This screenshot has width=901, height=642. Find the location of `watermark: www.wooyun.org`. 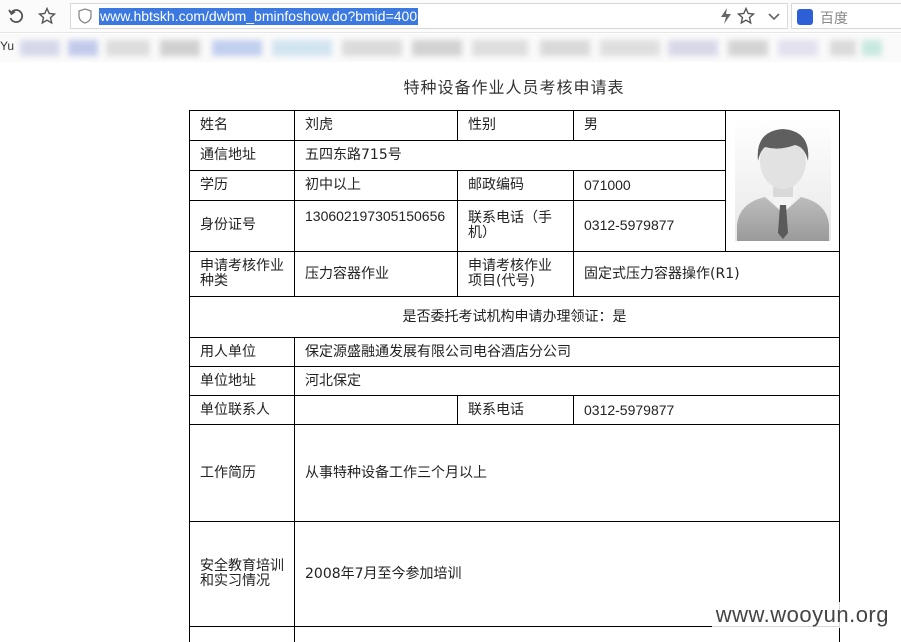

watermark: www.wooyun.org is located at coordinates (802, 615).